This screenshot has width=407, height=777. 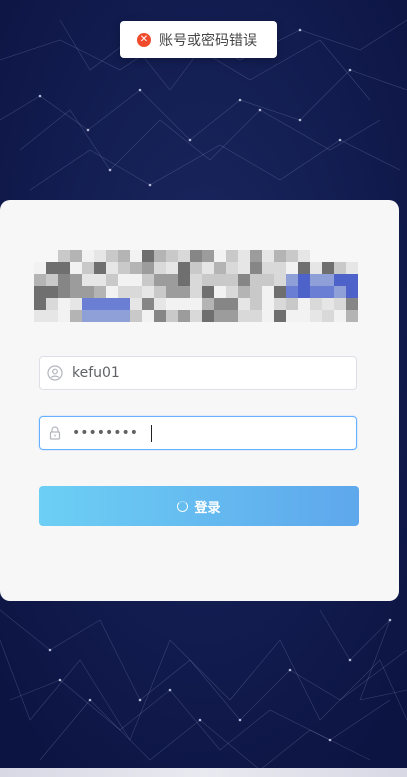 I want to click on pixelated-logo, so click(x=197, y=290).